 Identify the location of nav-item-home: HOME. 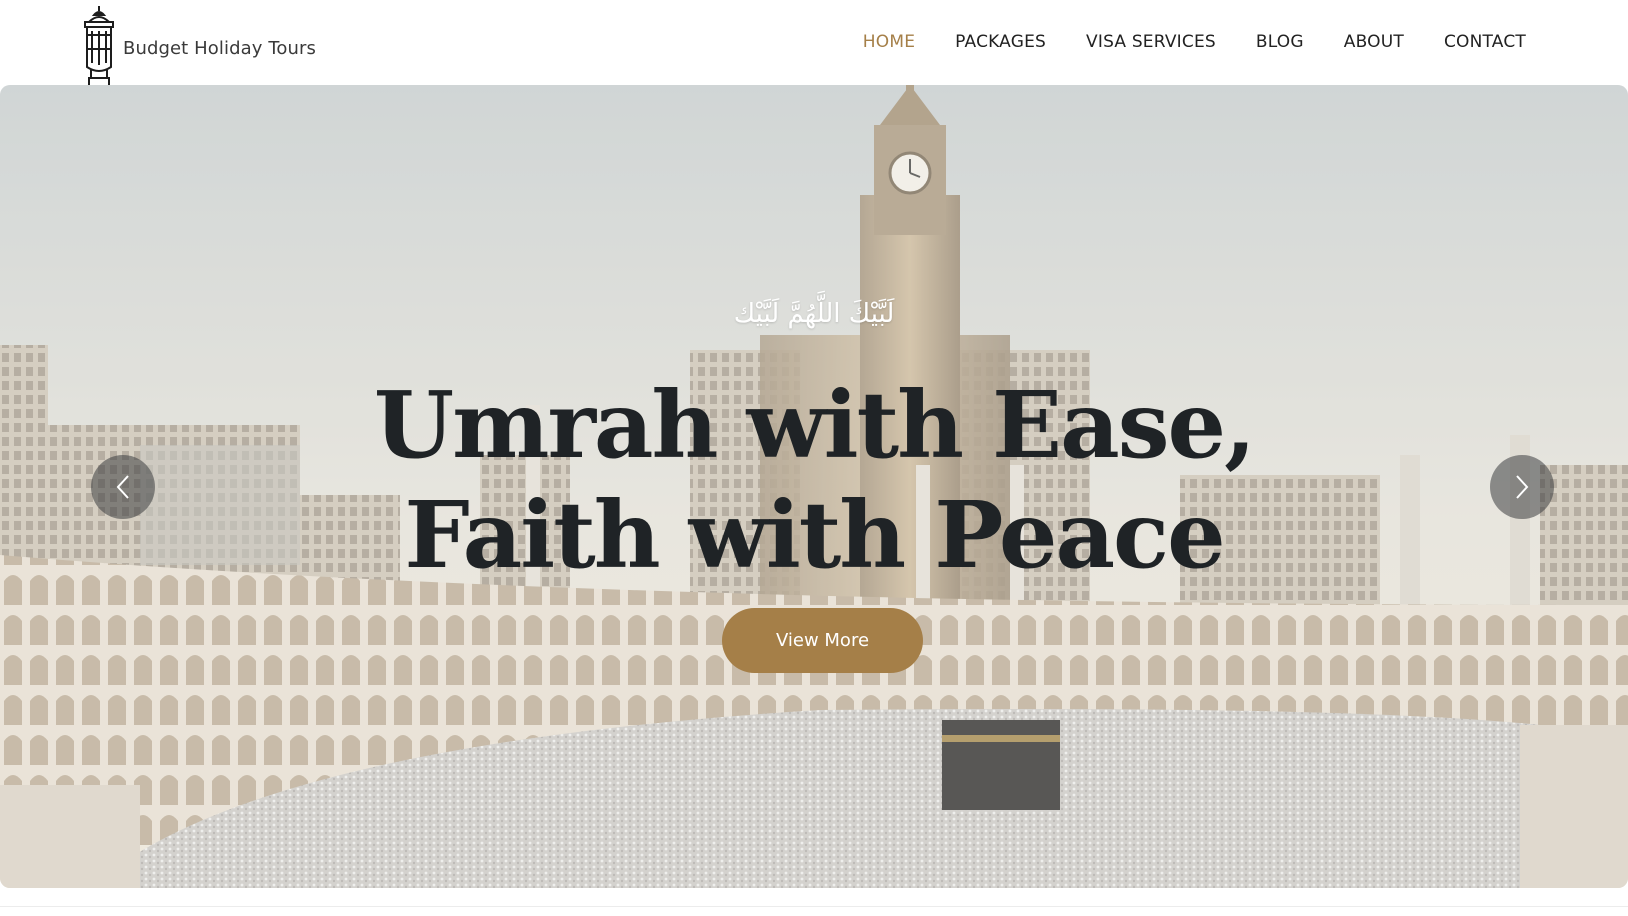
(889, 42).